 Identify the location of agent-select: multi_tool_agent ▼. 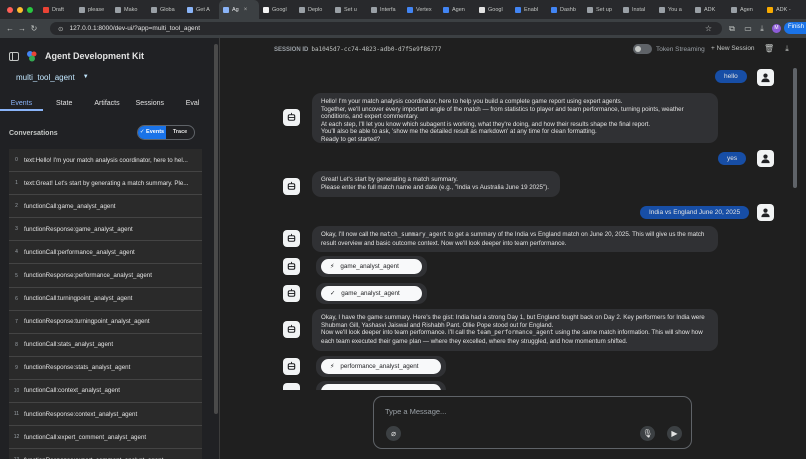
(52, 77).